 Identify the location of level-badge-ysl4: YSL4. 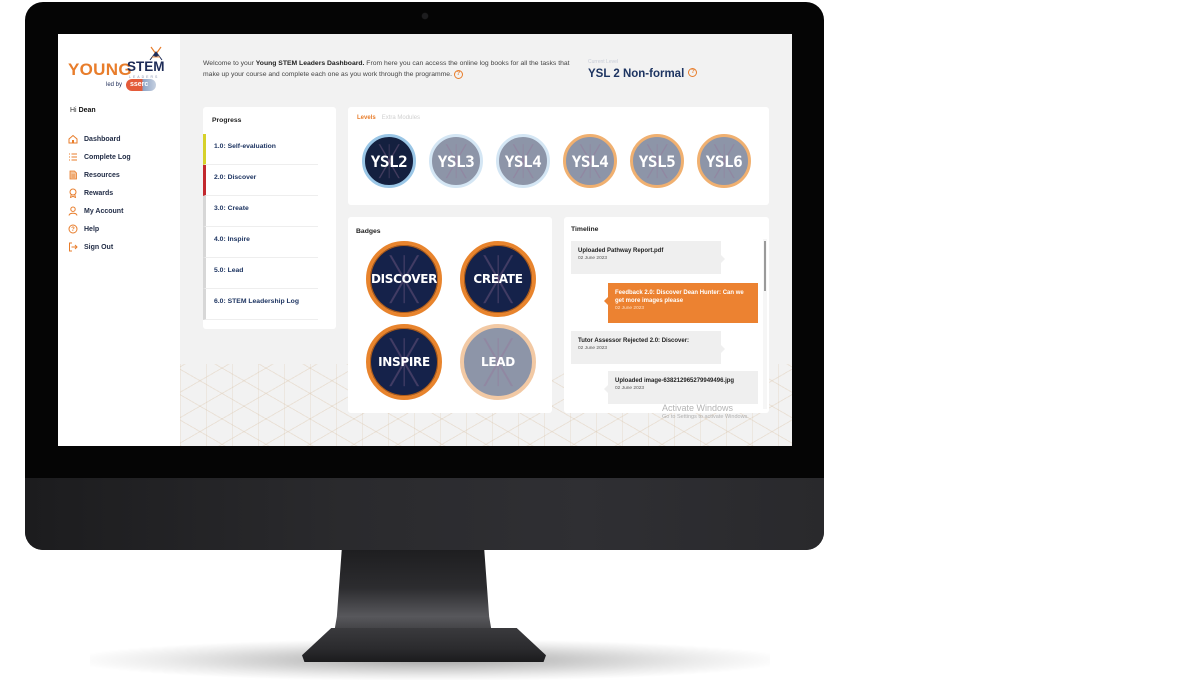
(523, 161).